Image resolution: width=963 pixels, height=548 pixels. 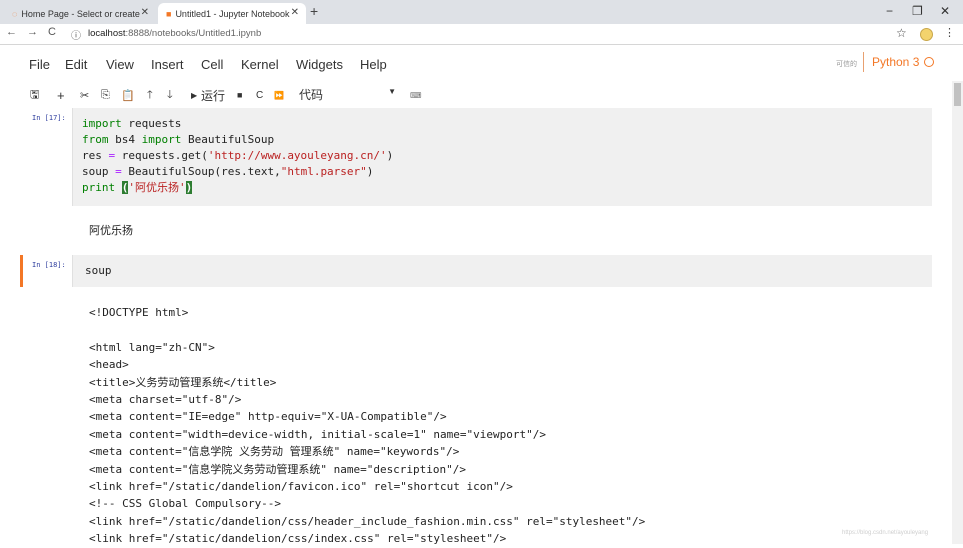 I want to click on code-token: '阿优乐扬', so click(x=157, y=187).